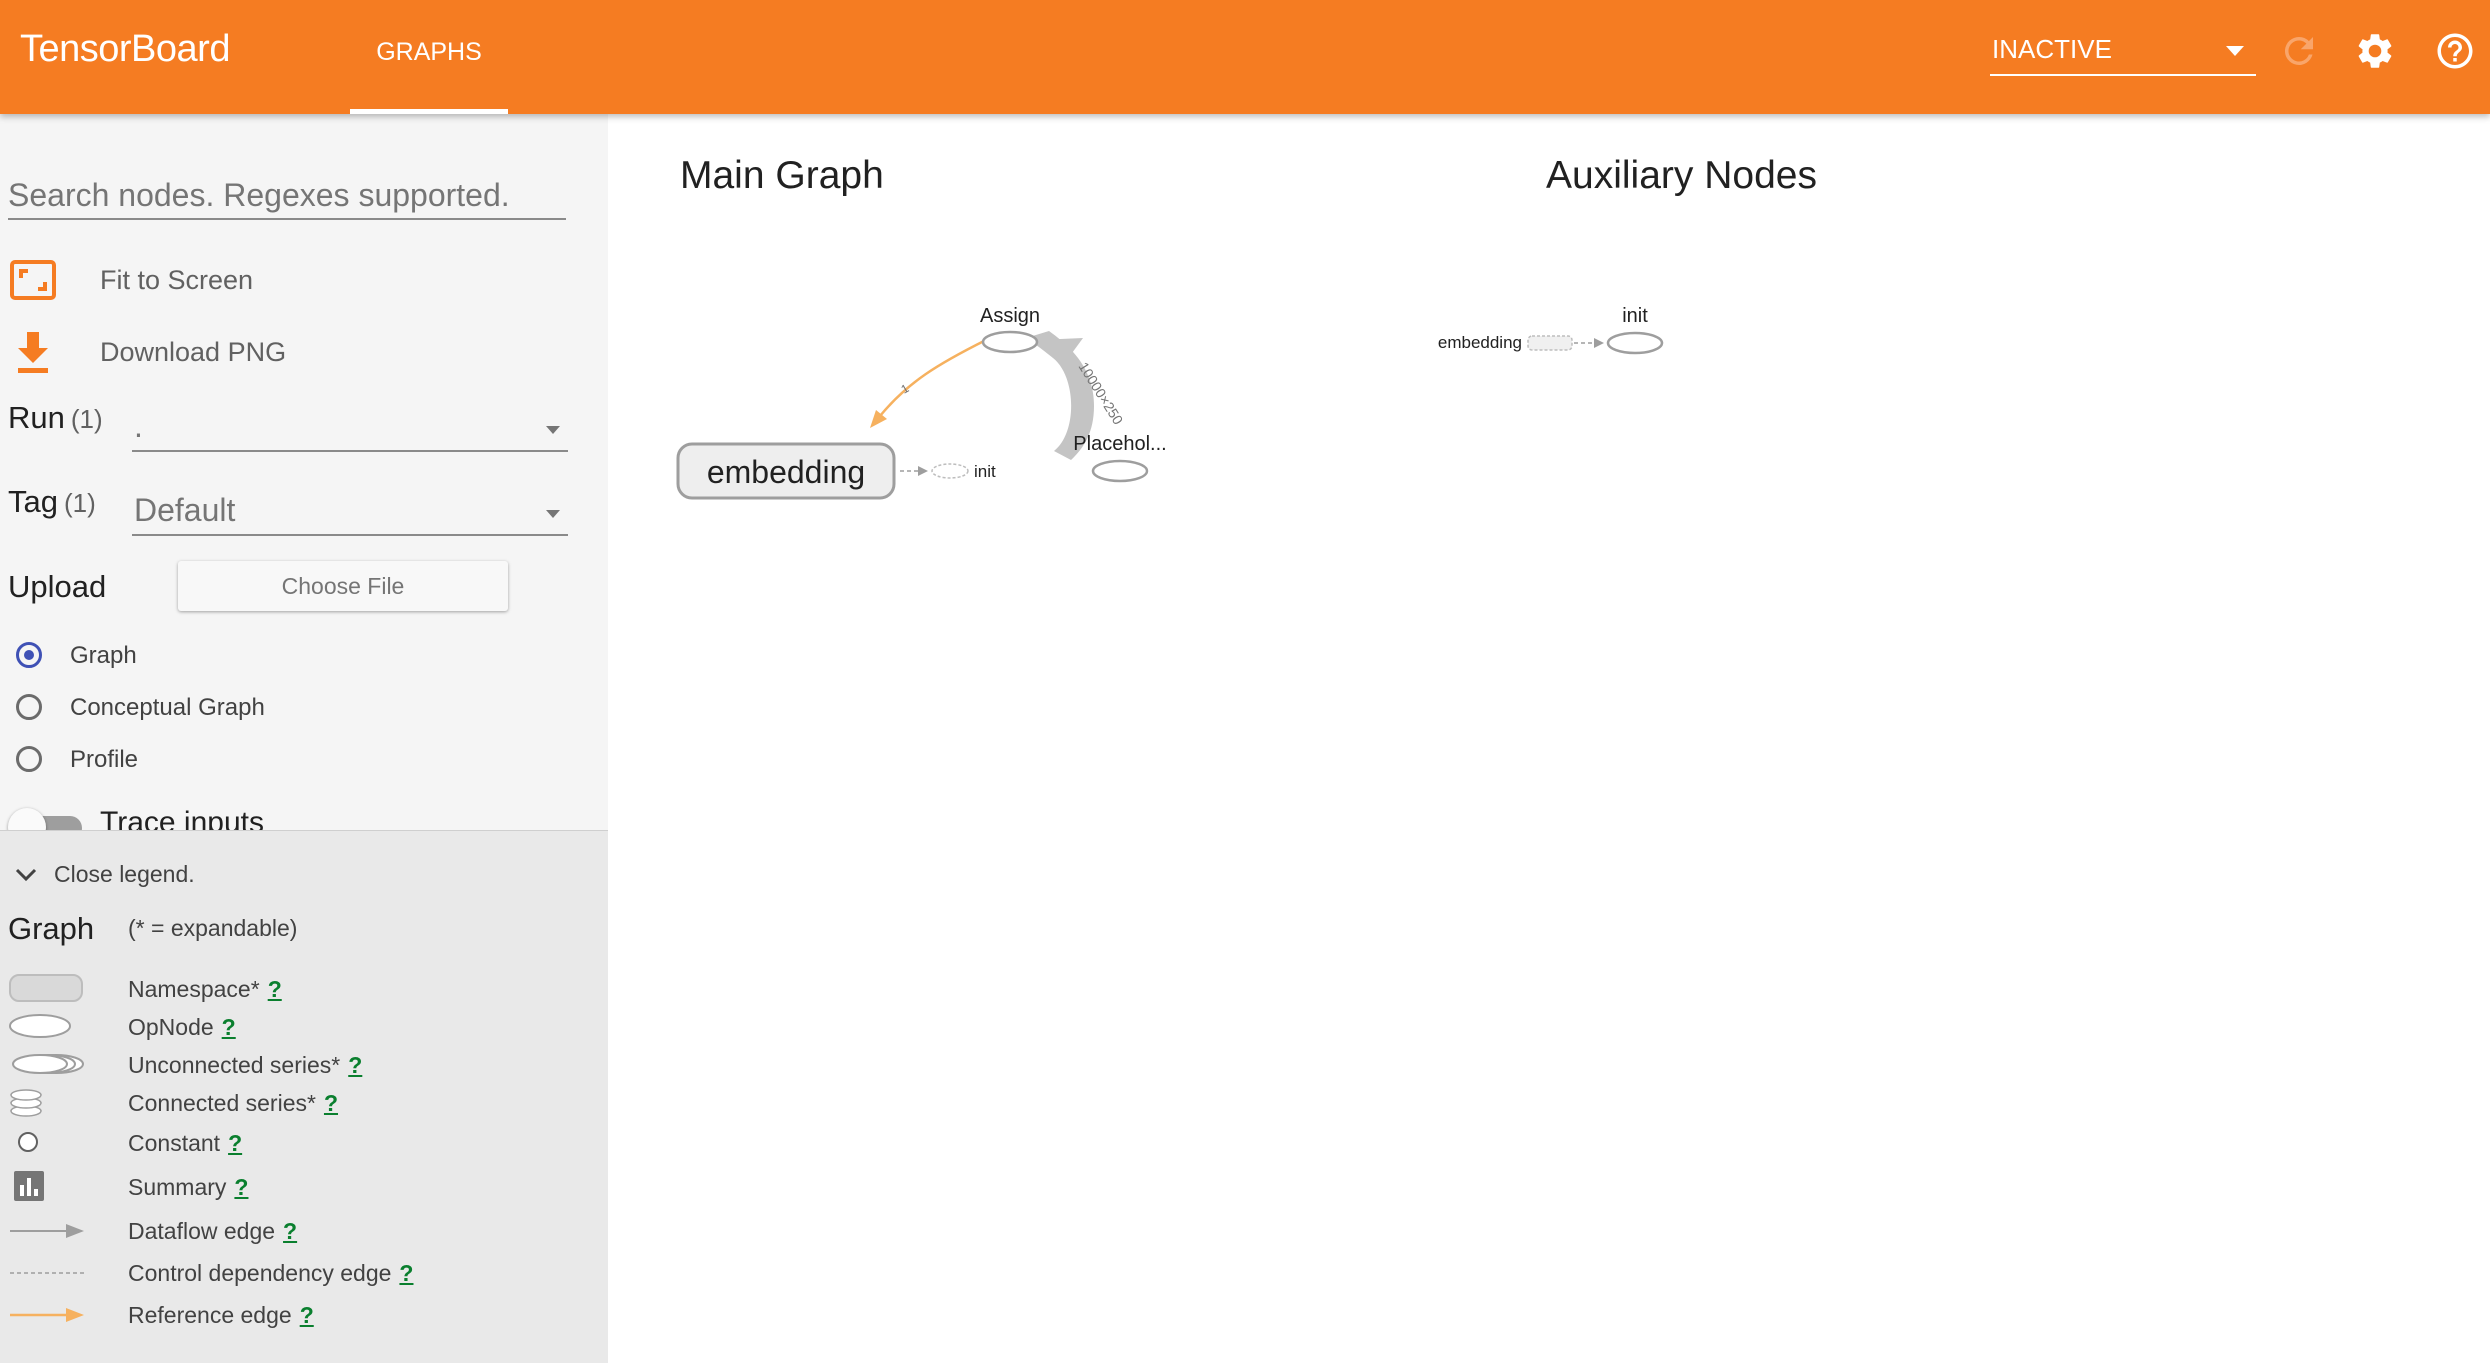 This screenshot has height=1363, width=2490. I want to click on radio-graph-label: Graph, so click(103, 655).